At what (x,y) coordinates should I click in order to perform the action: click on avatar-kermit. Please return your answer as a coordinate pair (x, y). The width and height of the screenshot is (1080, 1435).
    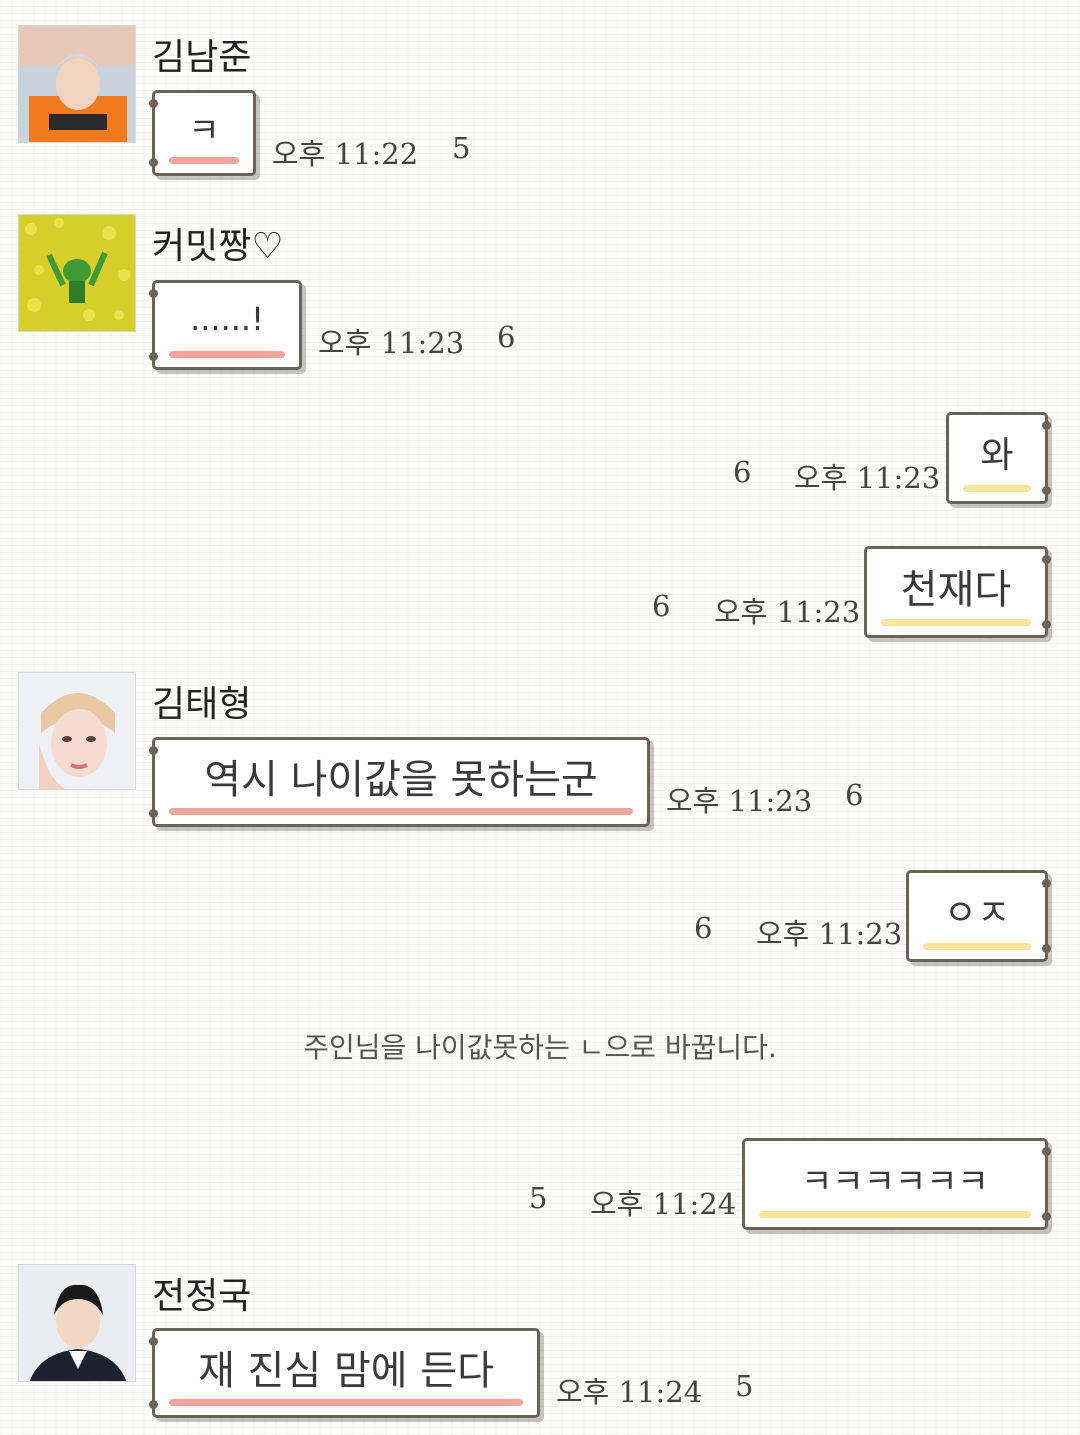
    Looking at the image, I should click on (77, 273).